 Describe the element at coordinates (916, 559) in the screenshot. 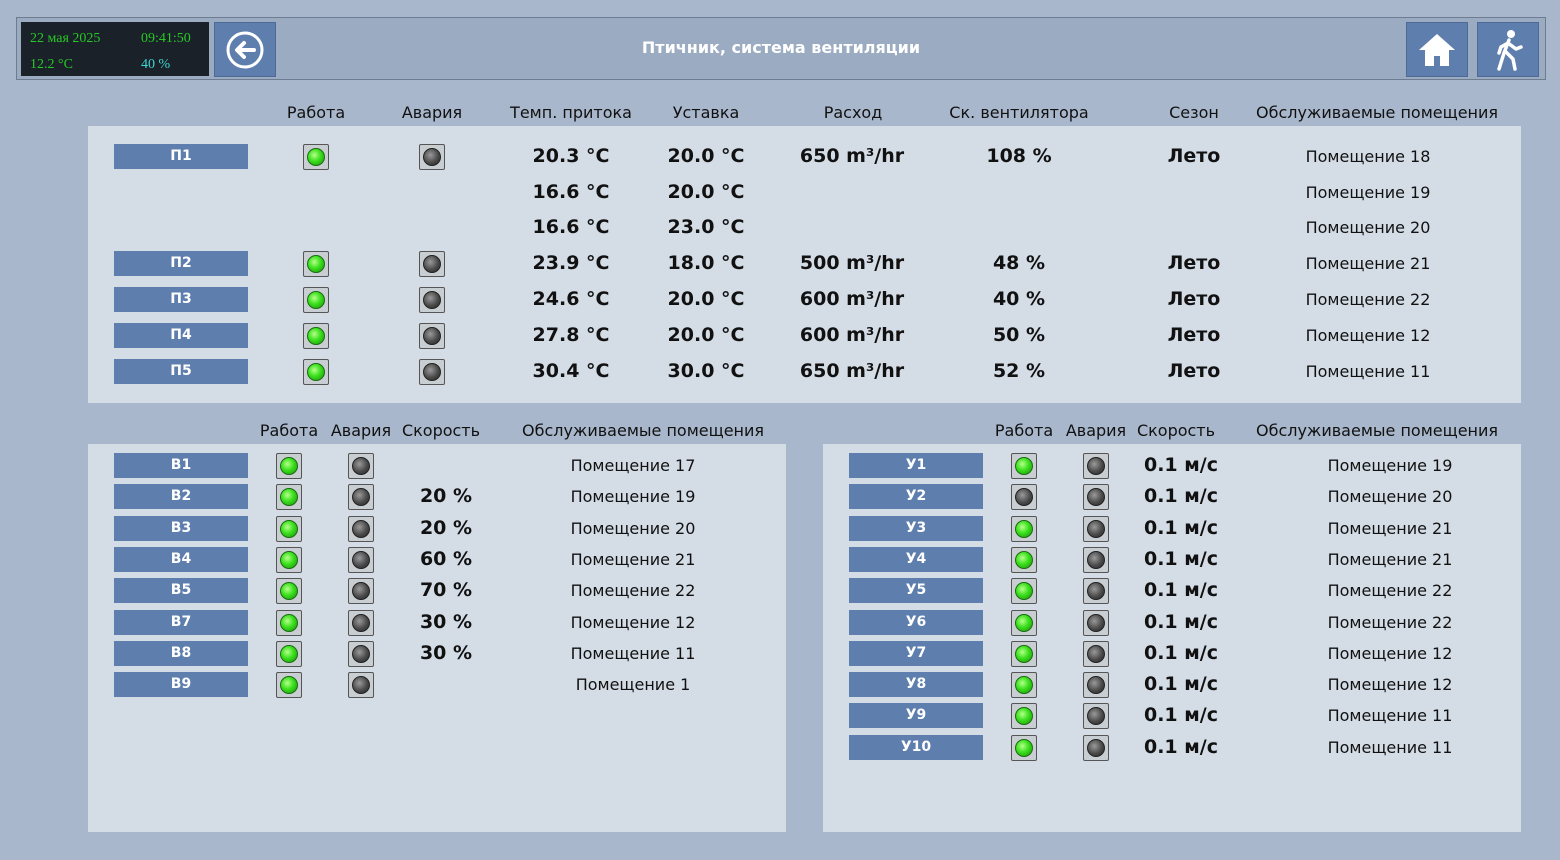

I see `recirc-unit-button: У4` at that location.